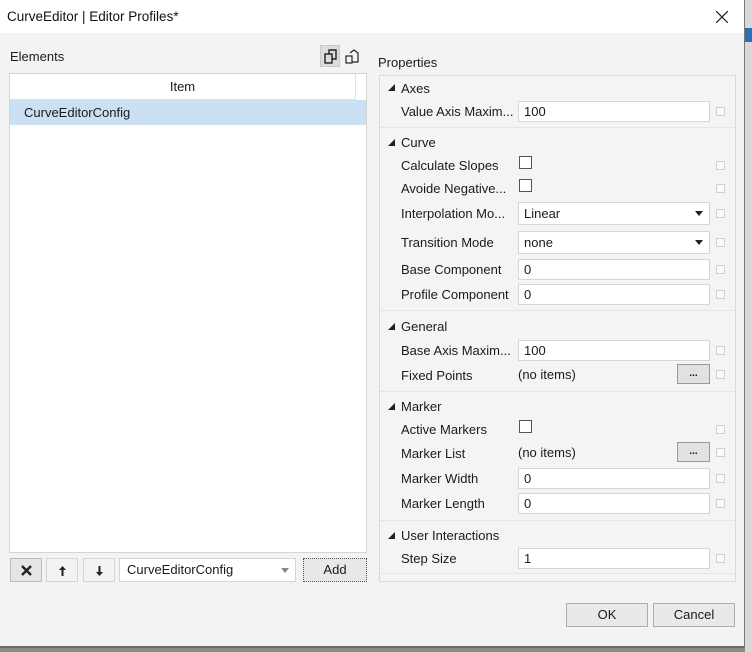 The width and height of the screenshot is (752, 652). Describe the element at coordinates (614, 478) in the screenshot. I see `marker-width-input: 0` at that location.